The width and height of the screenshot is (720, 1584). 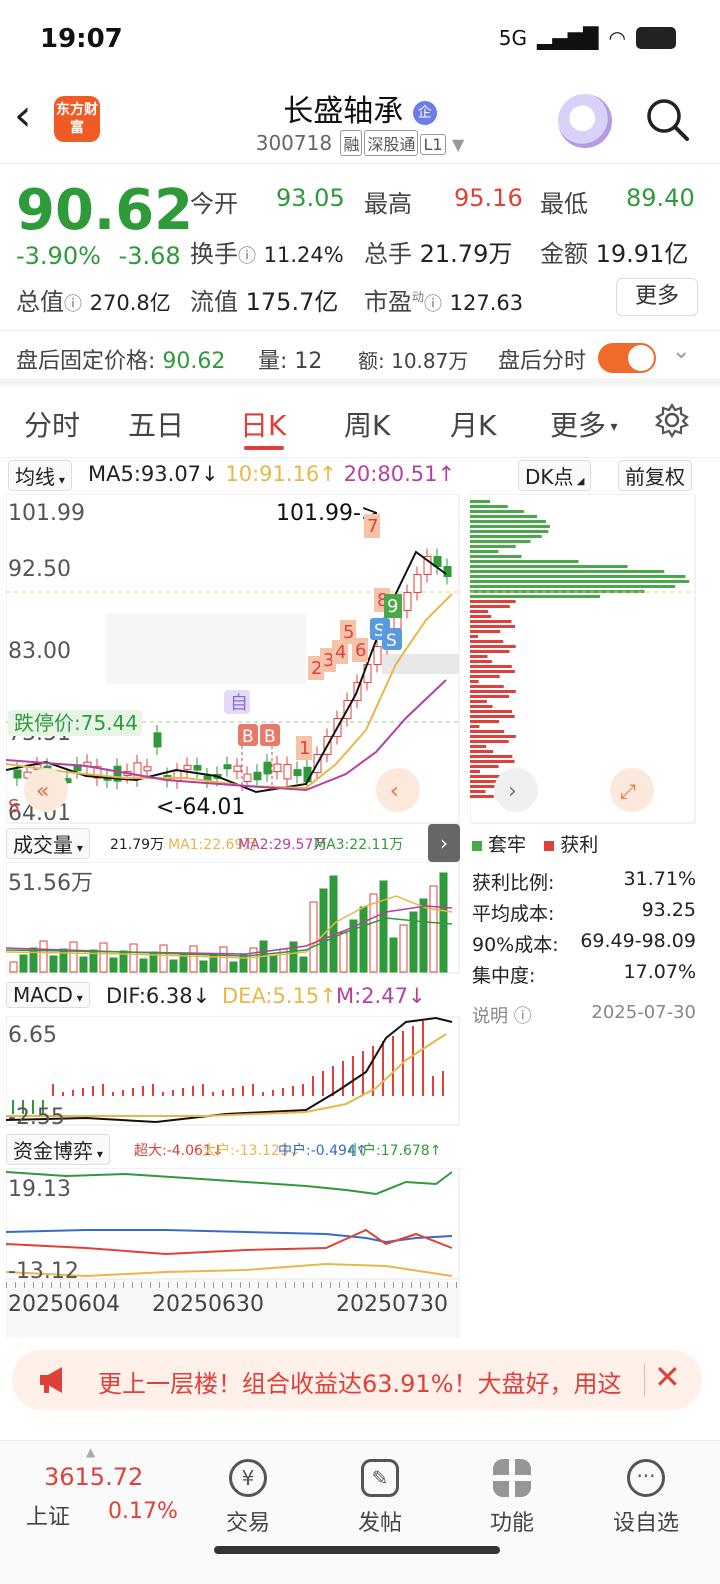 I want to click on tab-more: 更多 ▾, so click(x=584, y=424).